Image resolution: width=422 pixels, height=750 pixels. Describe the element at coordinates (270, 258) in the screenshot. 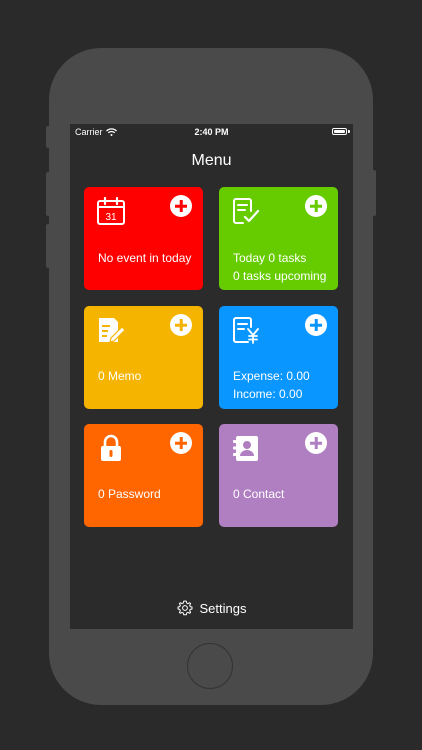

I see `tasks-today-text: Today 0 tasks` at that location.